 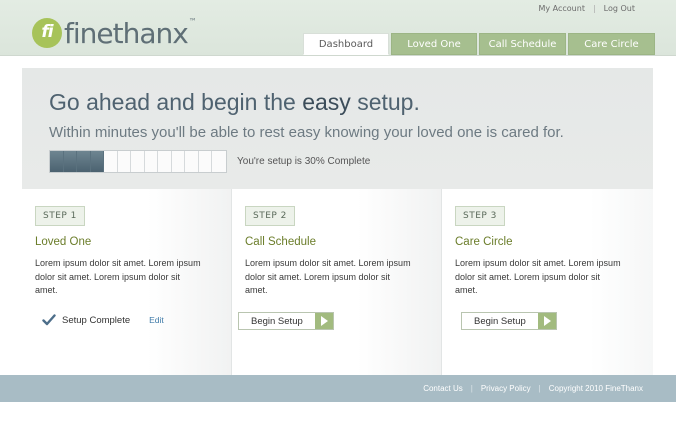 I want to click on step-title: Care Circle, so click(x=484, y=242).